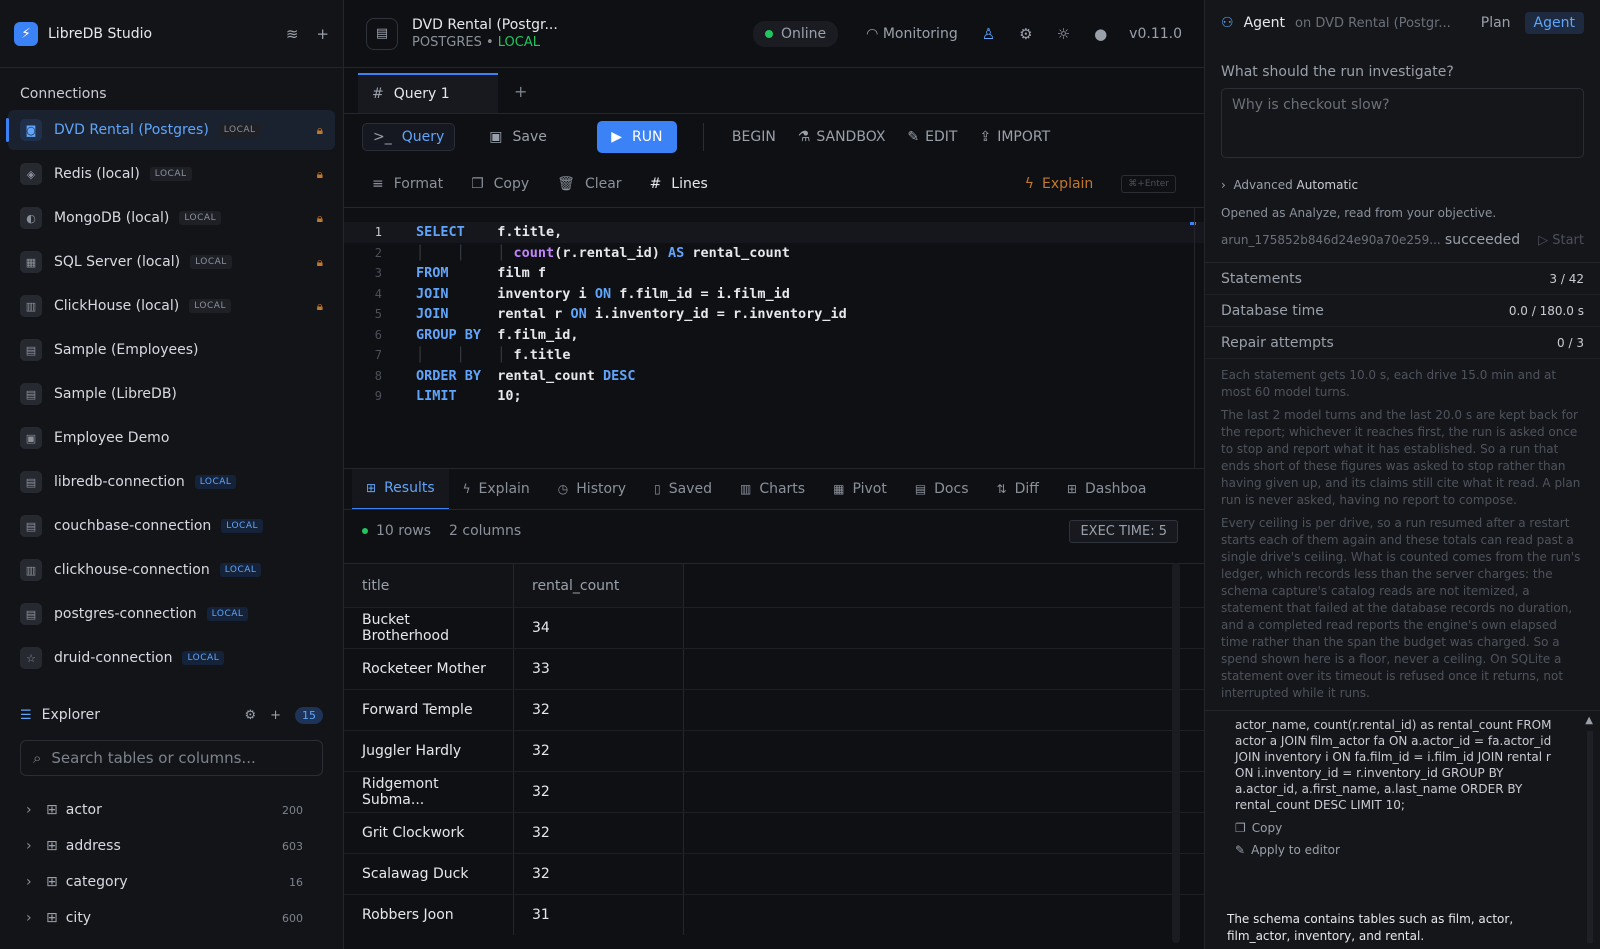 The width and height of the screenshot is (1600, 949). I want to click on connection-item: ▤ Sample (LibreDB), so click(171, 394).